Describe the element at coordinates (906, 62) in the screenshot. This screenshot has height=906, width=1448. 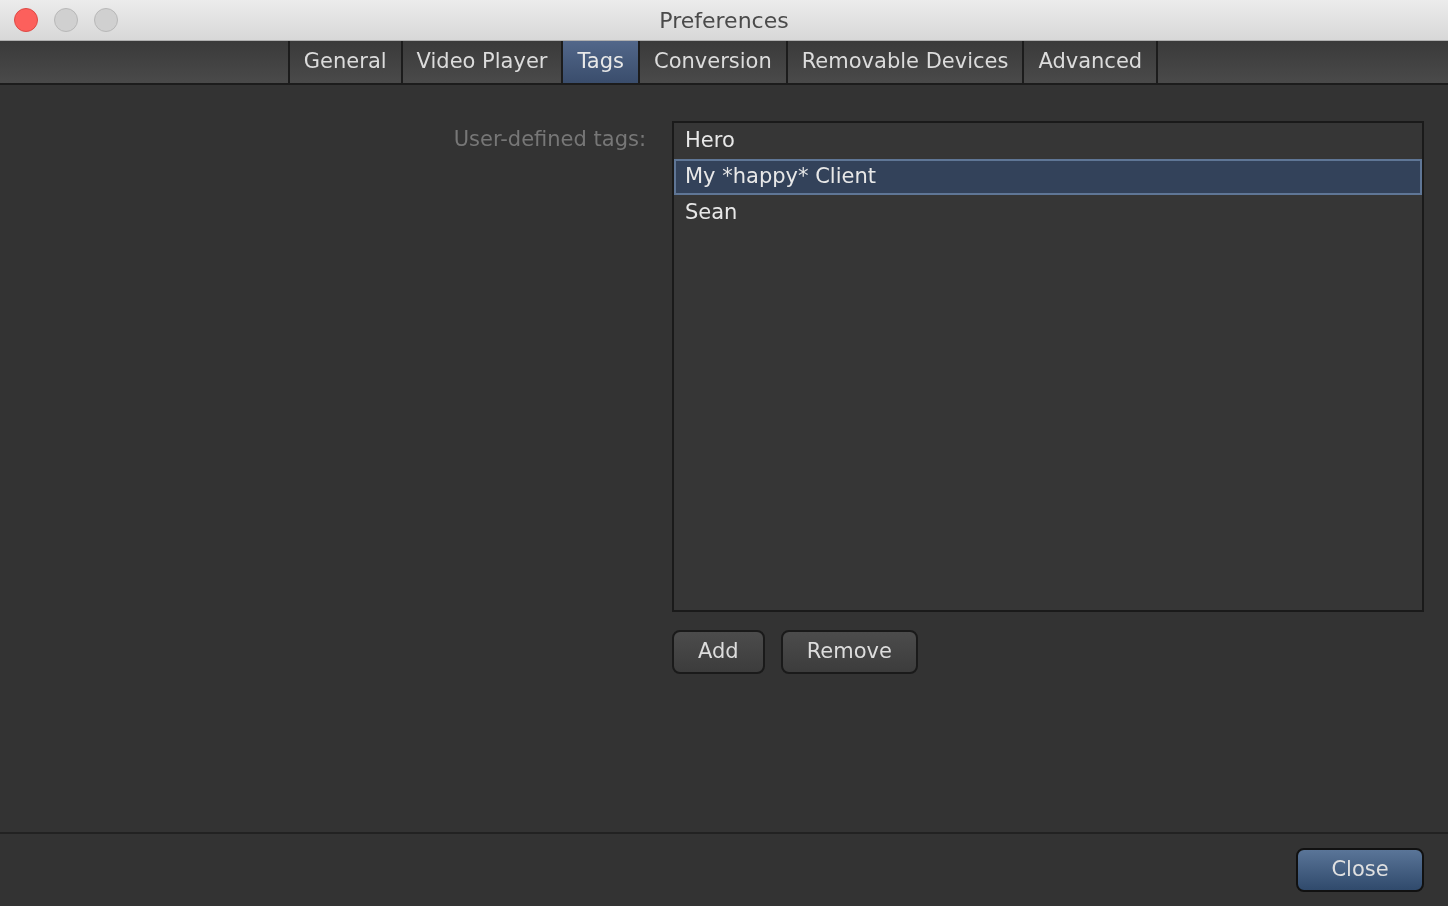
I see `tab: Removable Devices` at that location.